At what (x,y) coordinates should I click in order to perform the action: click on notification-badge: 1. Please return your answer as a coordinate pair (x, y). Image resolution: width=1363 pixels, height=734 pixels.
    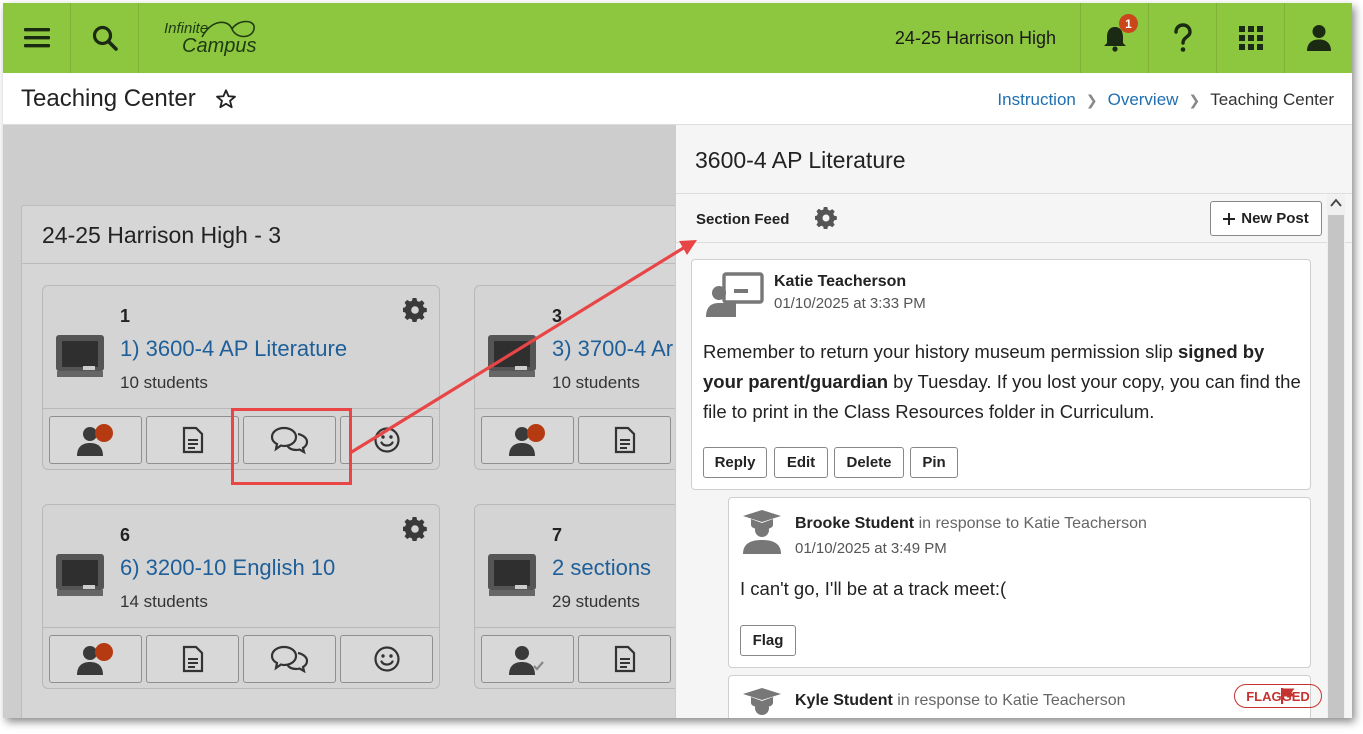
    Looking at the image, I should click on (1128, 23).